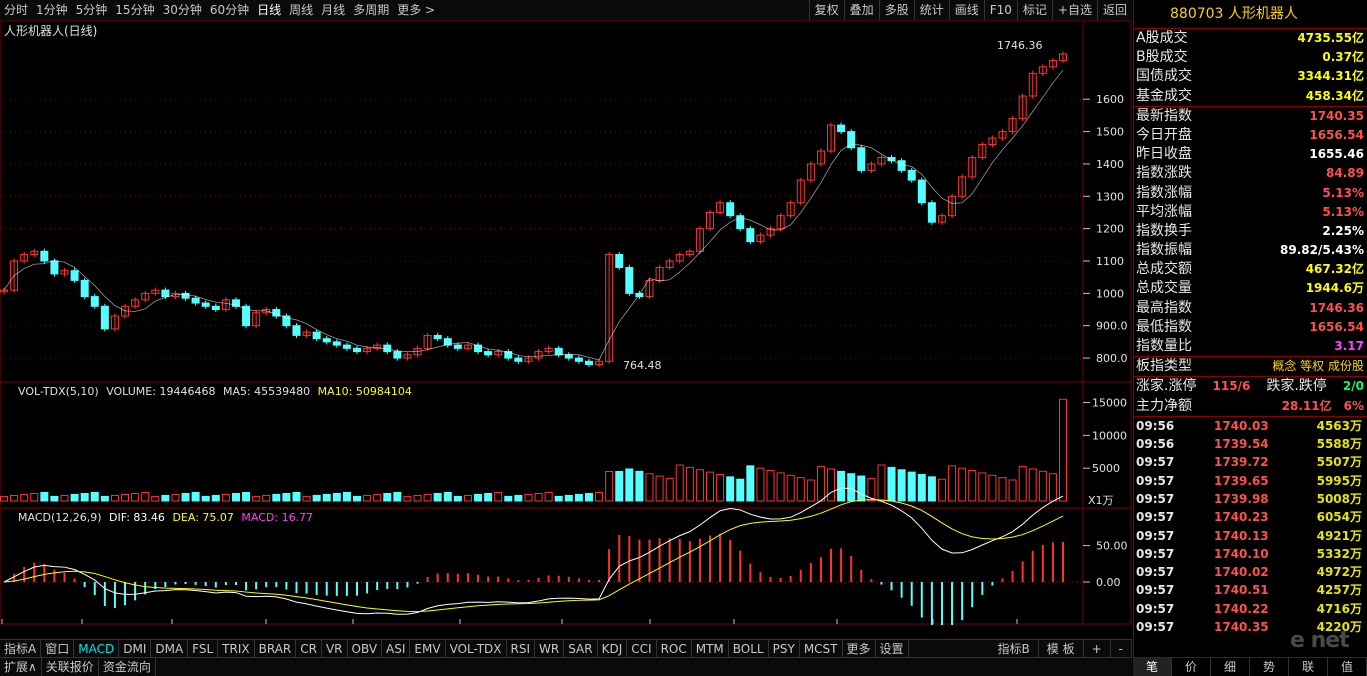  What do you see at coordinates (861, 10) in the screenshot?
I see `tool-button-1: 叠加` at bounding box center [861, 10].